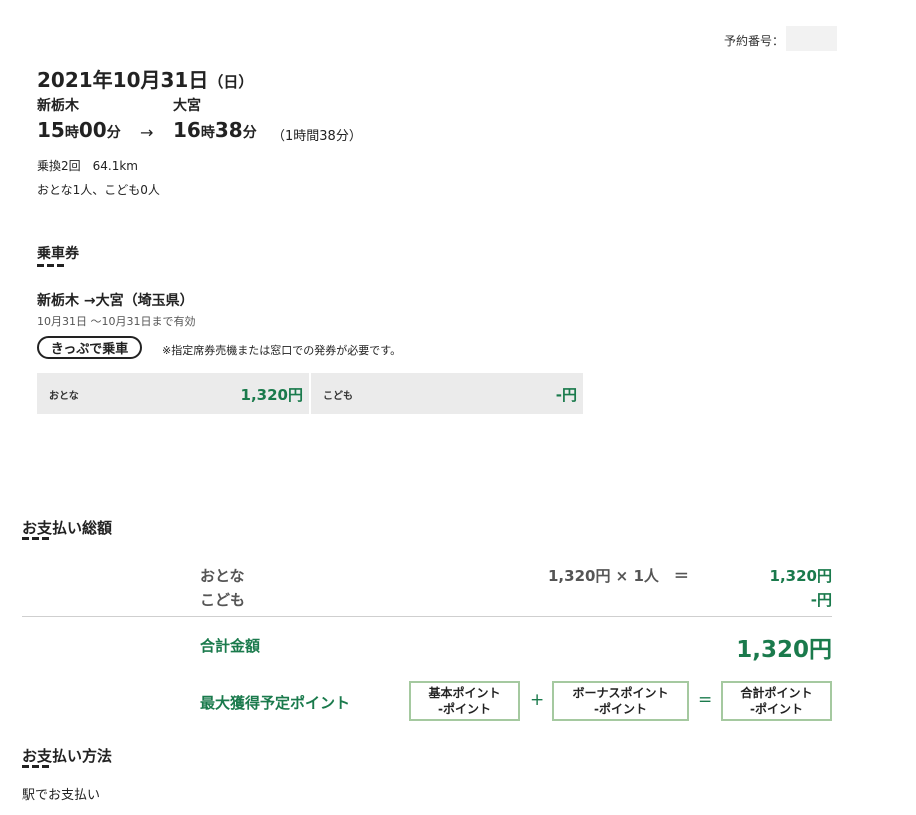 The image size is (916, 815). I want to click on bonus-points-title: ボーナスポイント, so click(620, 693).